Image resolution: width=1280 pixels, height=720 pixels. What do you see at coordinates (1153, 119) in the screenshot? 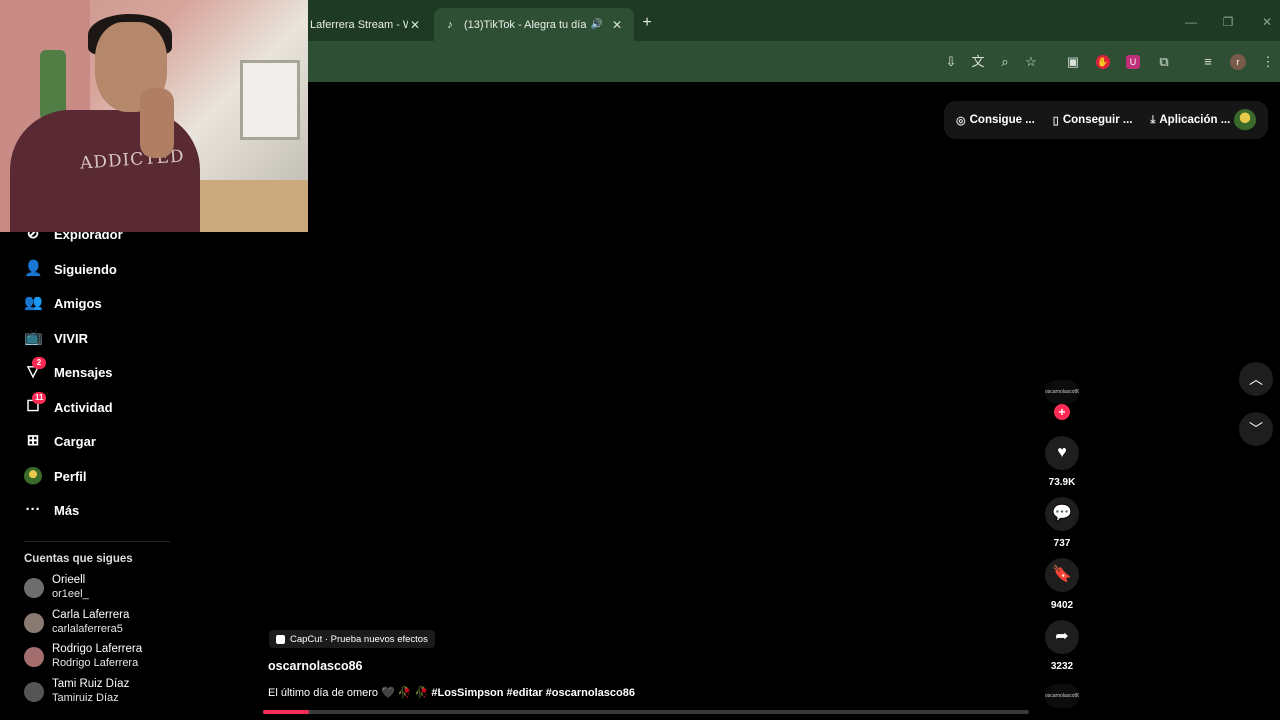
I see `download-icon: ⤓` at bounding box center [1153, 119].